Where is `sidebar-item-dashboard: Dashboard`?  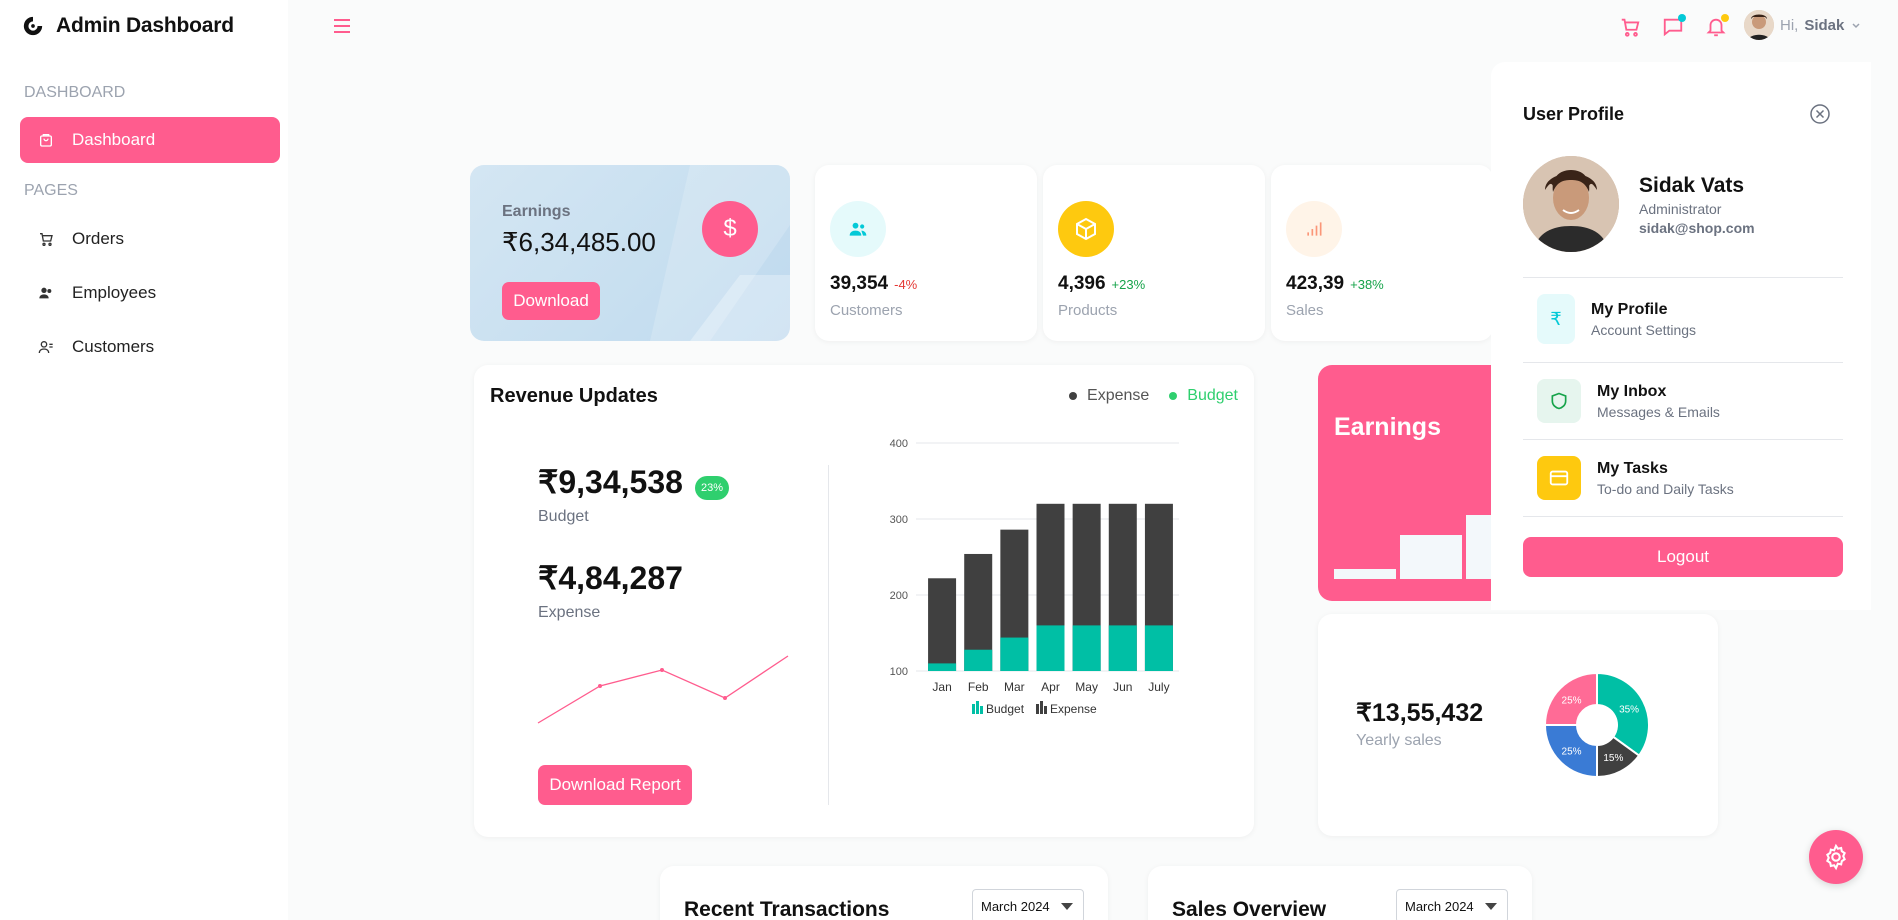 sidebar-item-dashboard: Dashboard is located at coordinates (150, 140).